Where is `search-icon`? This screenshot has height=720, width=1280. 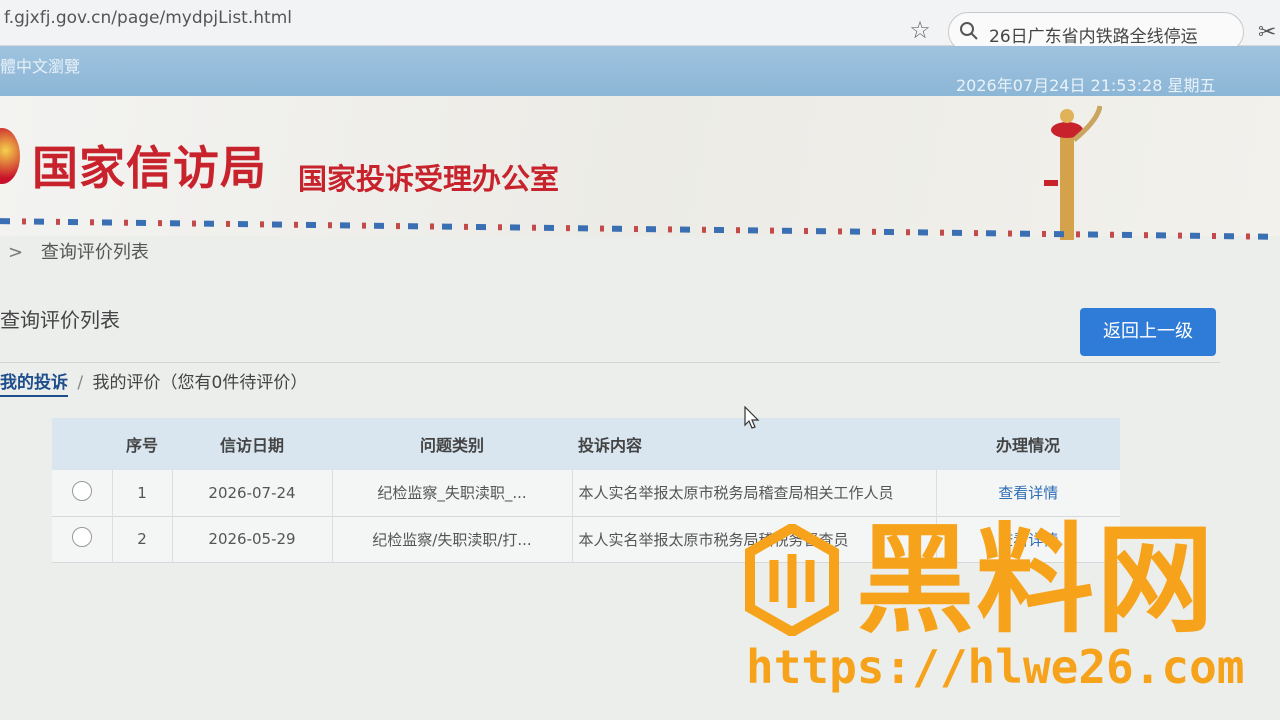
search-icon is located at coordinates (969, 31).